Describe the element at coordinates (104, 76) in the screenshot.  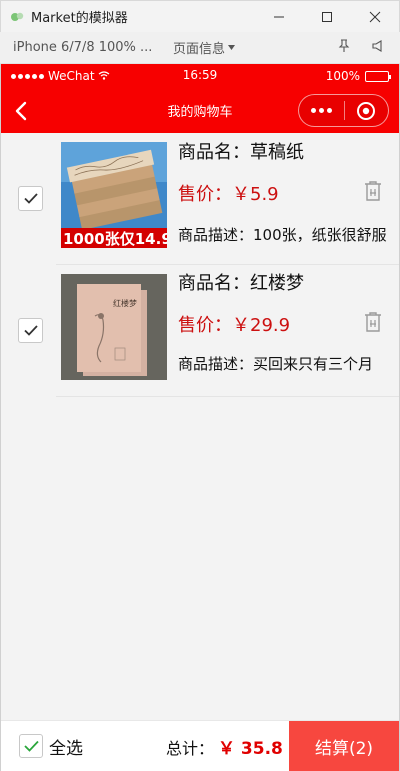
I see `wifi-icon` at that location.